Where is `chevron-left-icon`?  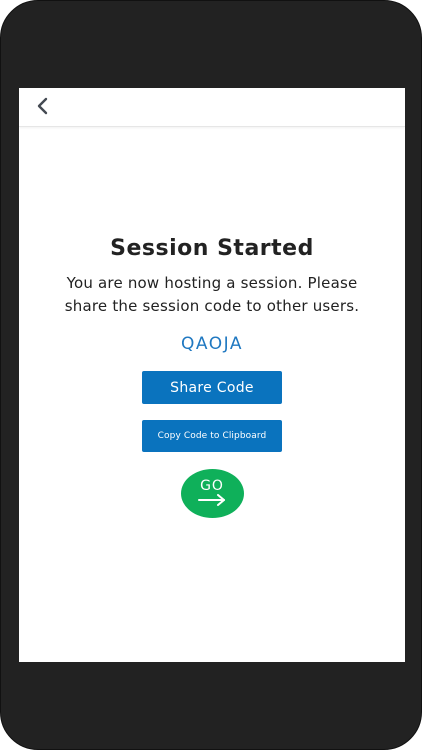
chevron-left-icon is located at coordinates (42, 106).